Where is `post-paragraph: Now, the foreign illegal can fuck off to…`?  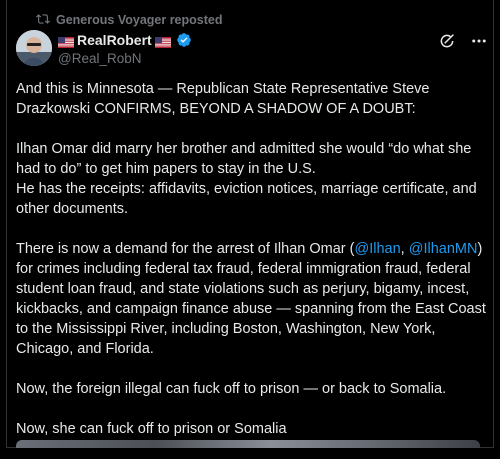
post-paragraph: Now, the foreign illegal can fuck off to… is located at coordinates (231, 389).